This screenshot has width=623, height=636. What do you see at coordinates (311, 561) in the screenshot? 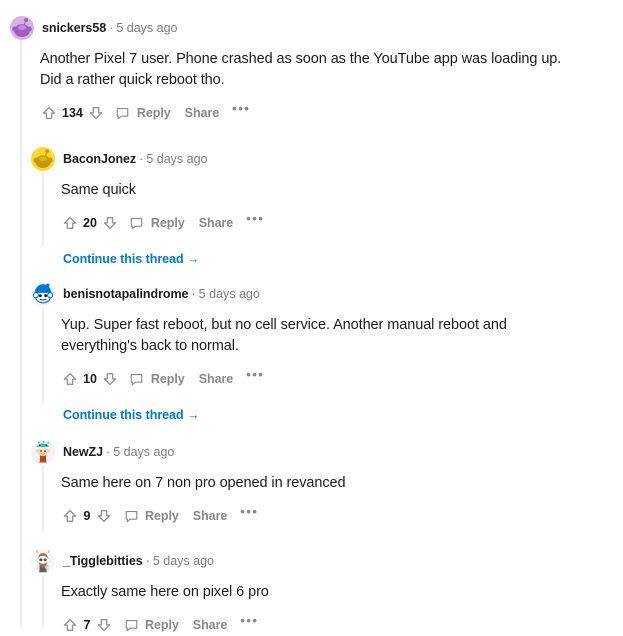
I see `comment-header: _Tigglebitties · 5 days ago` at bounding box center [311, 561].